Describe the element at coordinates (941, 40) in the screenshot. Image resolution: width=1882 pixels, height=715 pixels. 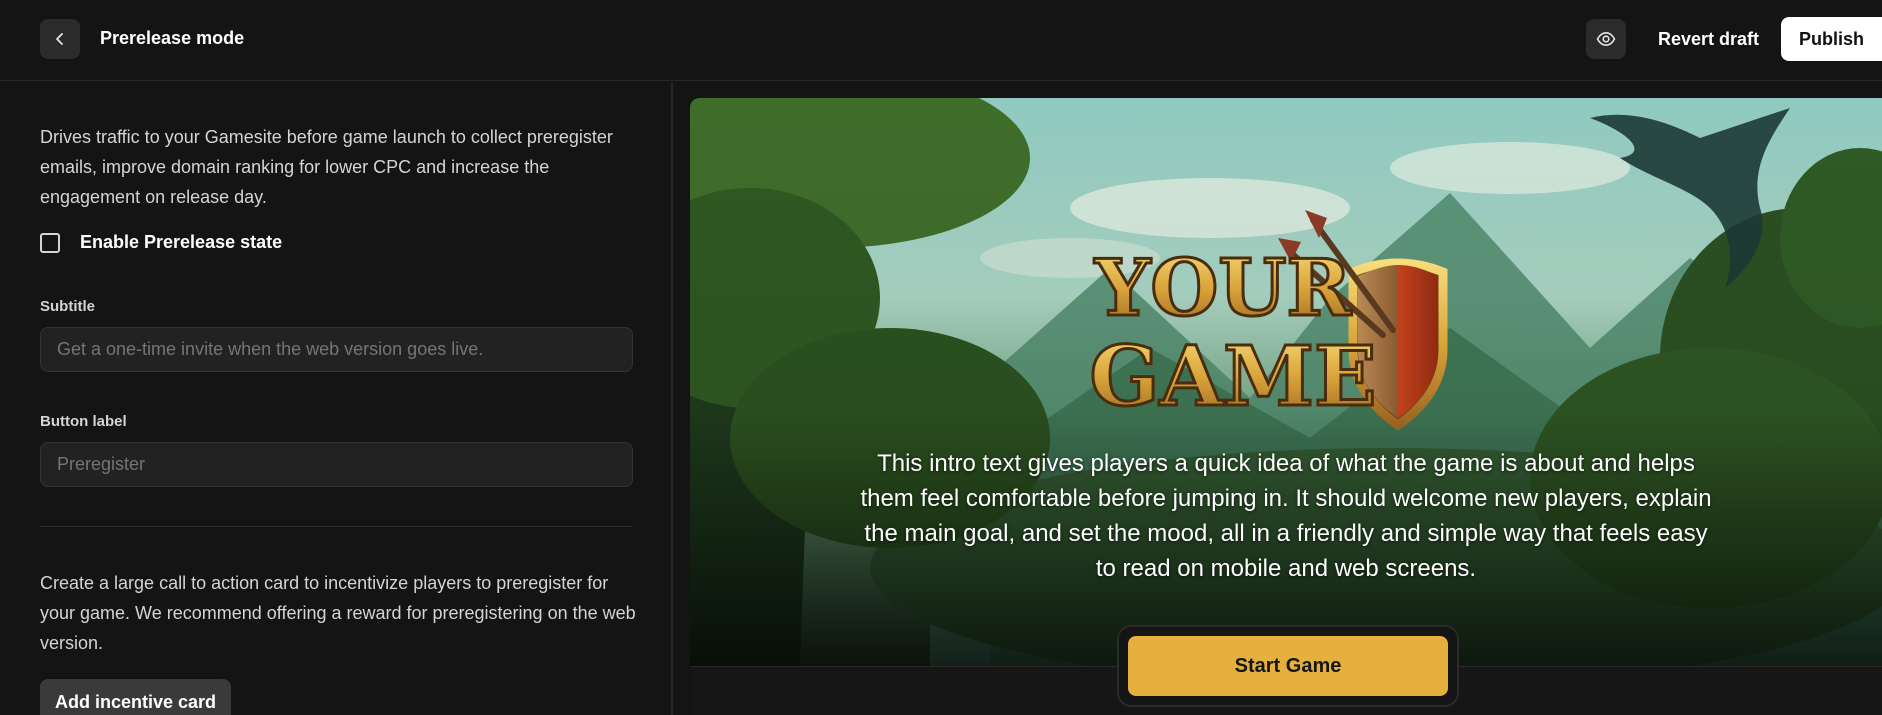
I see `top-bar: Prerelease mode Revert draft Publish` at that location.